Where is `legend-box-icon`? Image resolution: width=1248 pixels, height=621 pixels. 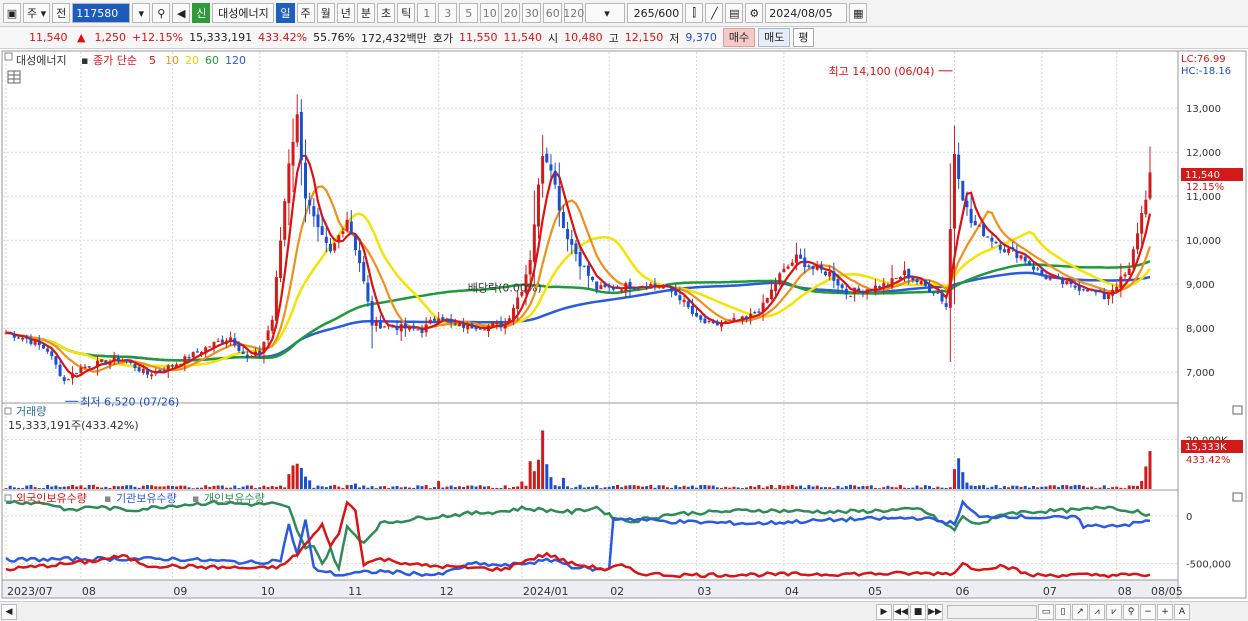 legend-box-icon is located at coordinates (8, 56).